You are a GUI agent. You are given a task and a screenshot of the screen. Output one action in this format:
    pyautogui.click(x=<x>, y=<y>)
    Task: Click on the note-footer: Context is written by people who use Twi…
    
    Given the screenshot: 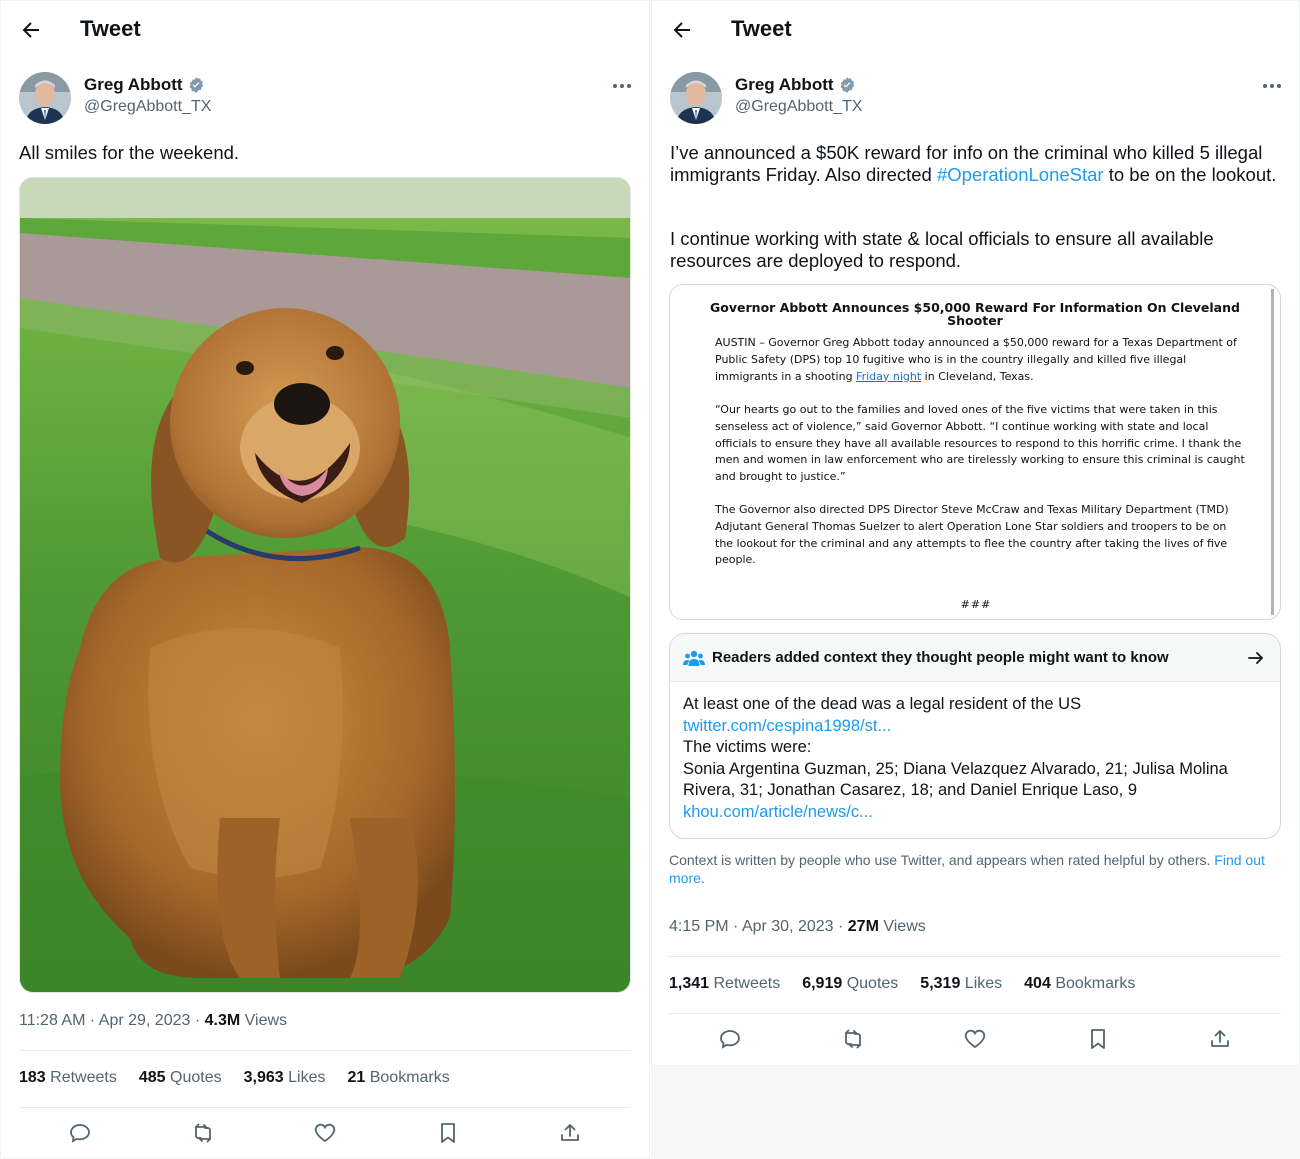 What is the action you would take?
    pyautogui.click(x=967, y=869)
    